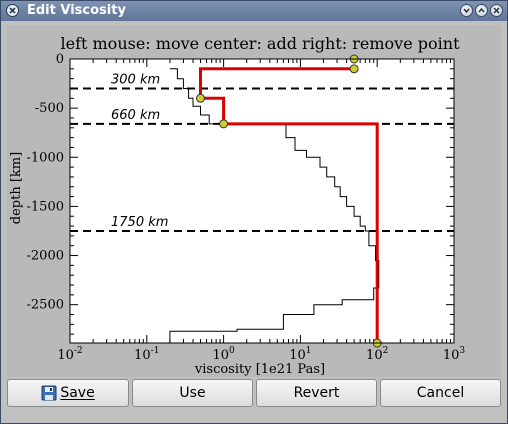 The image size is (508, 424). What do you see at coordinates (49, 108) in the screenshot?
I see `y-tick-label: -500` at bounding box center [49, 108].